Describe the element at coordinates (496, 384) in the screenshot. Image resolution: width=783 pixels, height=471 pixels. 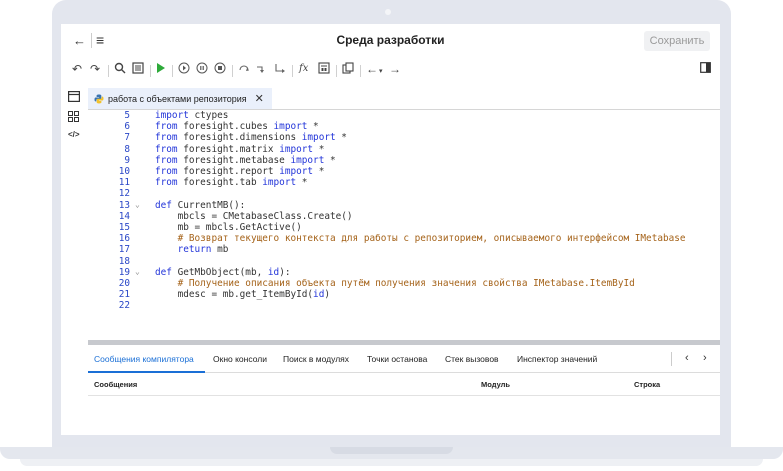
I see `column-header-module: Модуль` at that location.